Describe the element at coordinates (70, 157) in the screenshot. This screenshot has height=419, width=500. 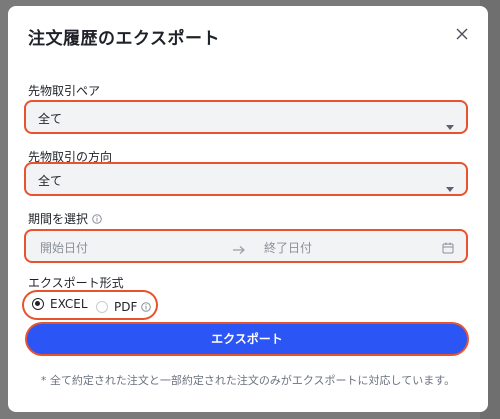
I see `direction-label: 先物取引の方向` at that location.